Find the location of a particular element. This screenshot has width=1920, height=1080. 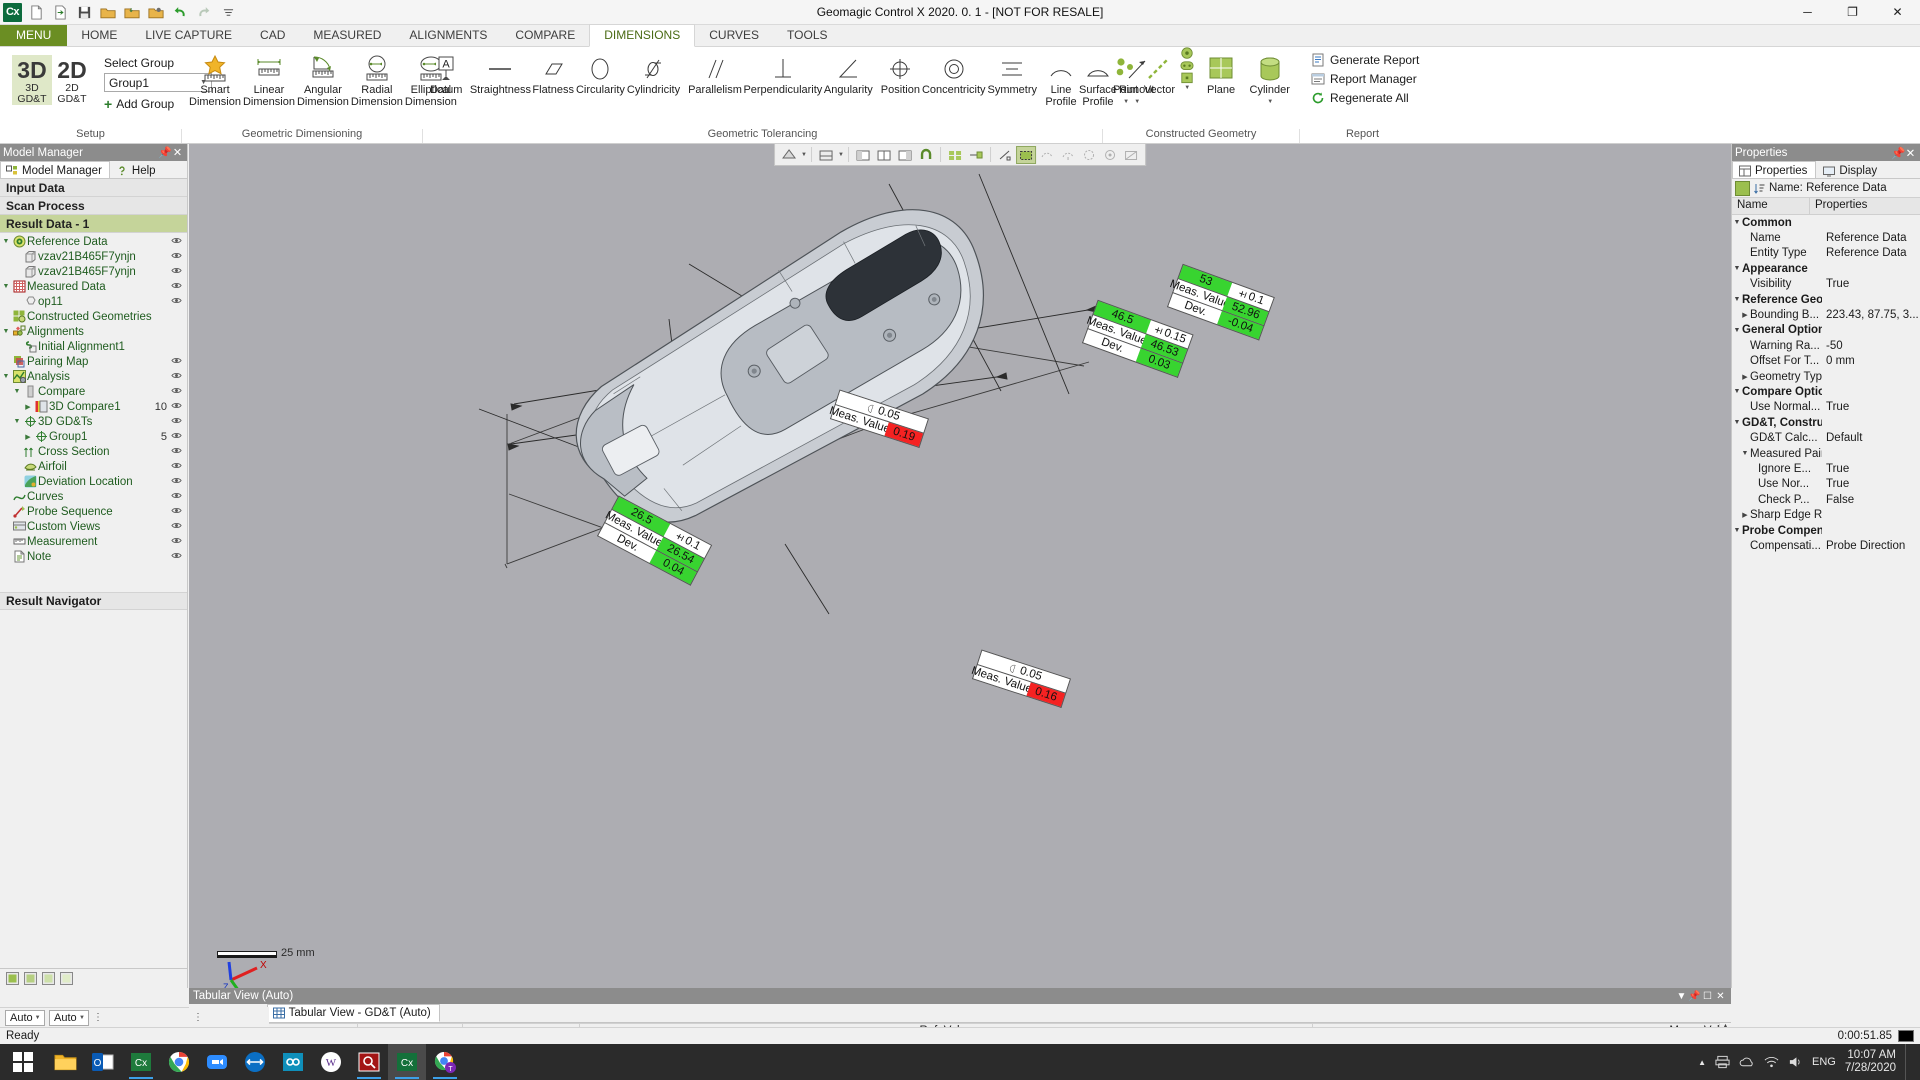

close-panel-icon: ✕ is located at coordinates (177, 152).